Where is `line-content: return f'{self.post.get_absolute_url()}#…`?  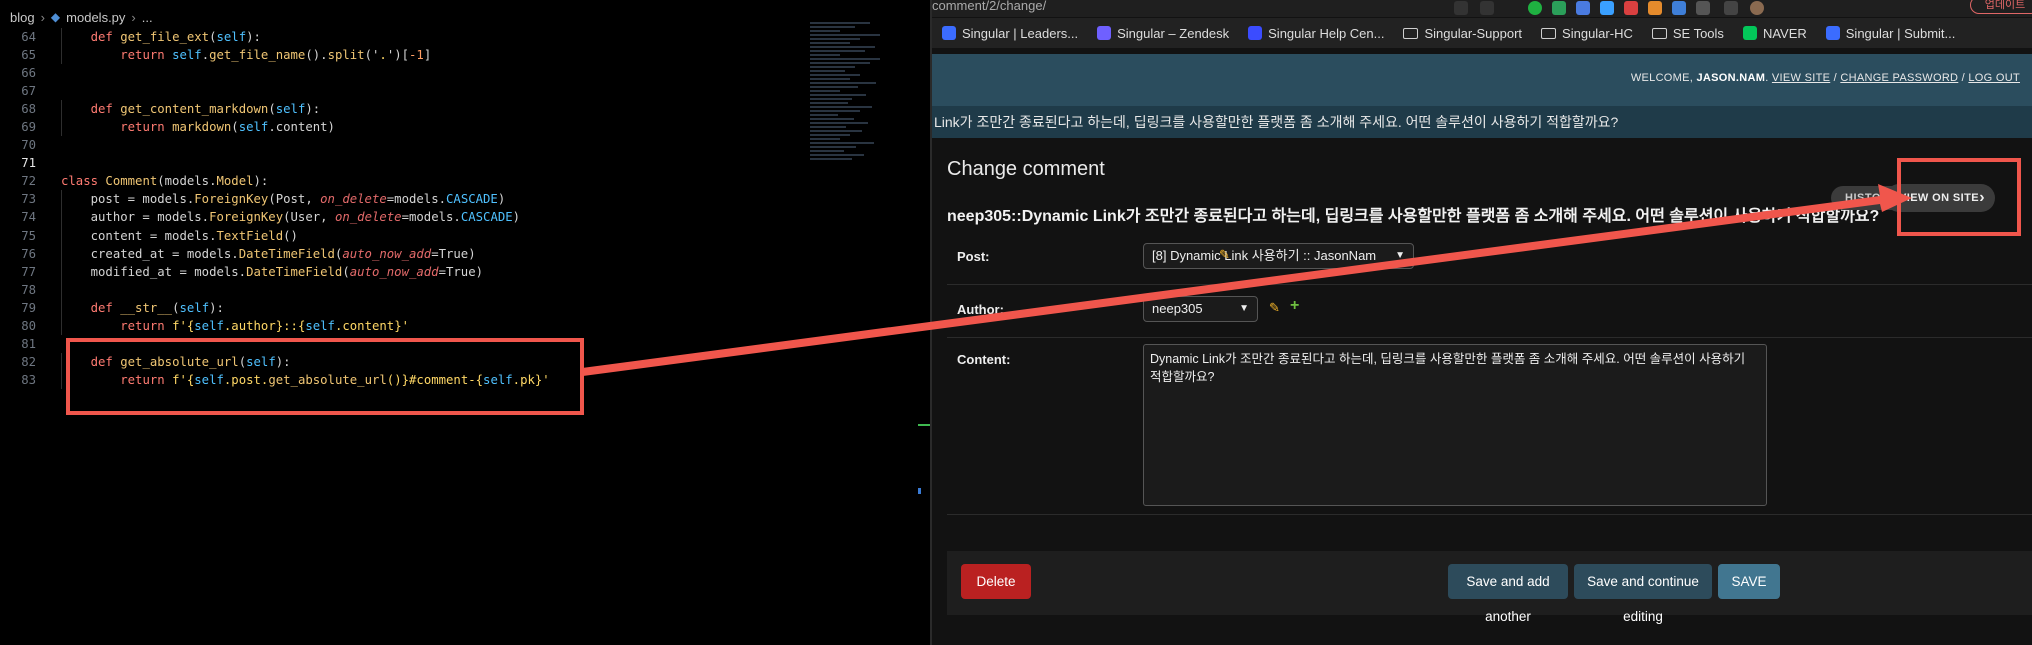 line-content: return f'{self.post.get_absolute_url()}#… is located at coordinates (305, 380).